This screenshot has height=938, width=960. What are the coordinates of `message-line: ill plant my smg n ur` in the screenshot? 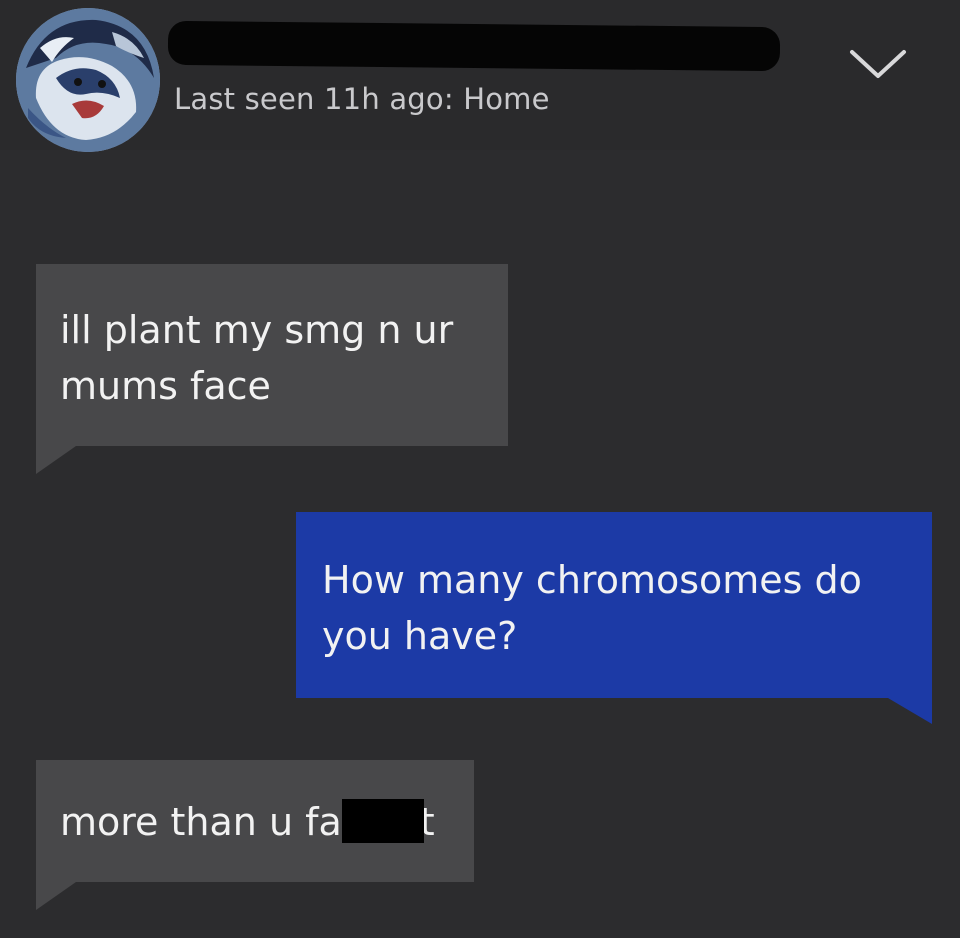 It's located at (257, 330).